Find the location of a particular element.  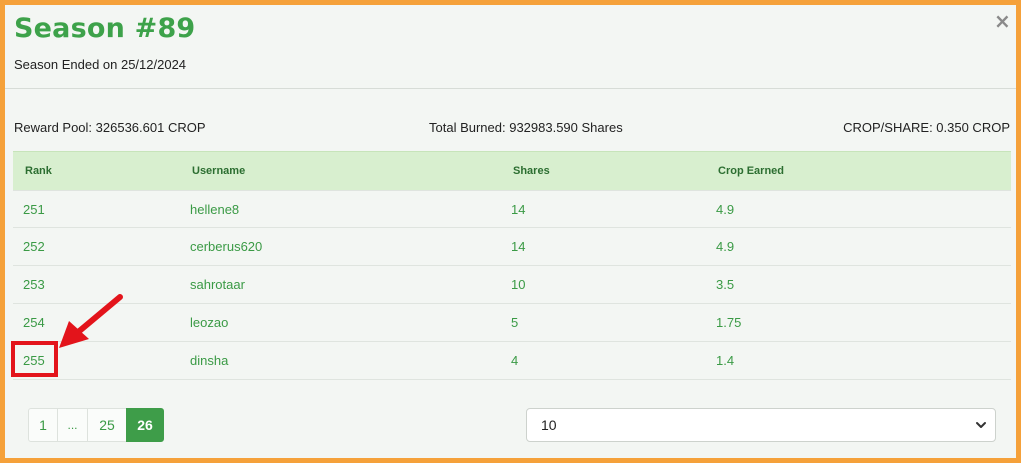

page-title: Season #89 is located at coordinates (105, 28).